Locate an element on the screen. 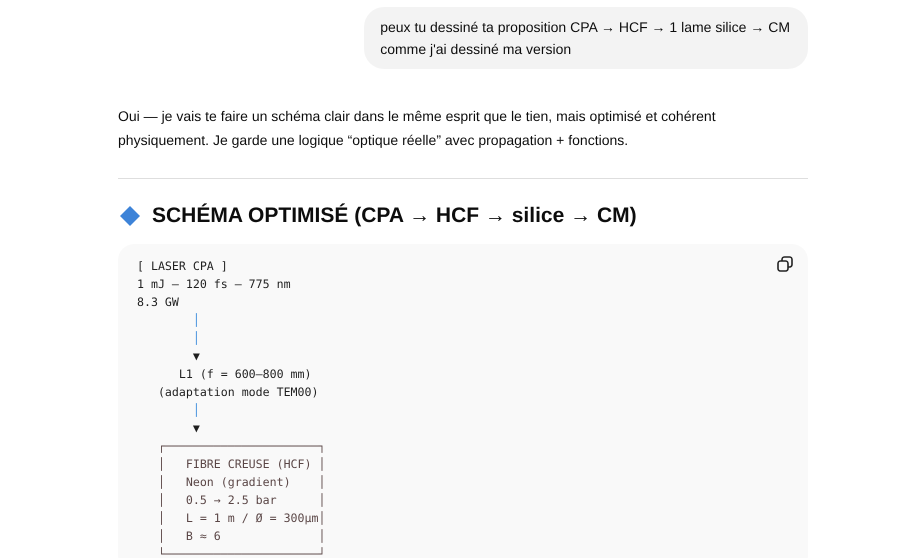  code-line: (adaptation mode TEM00) is located at coordinates (237, 392).